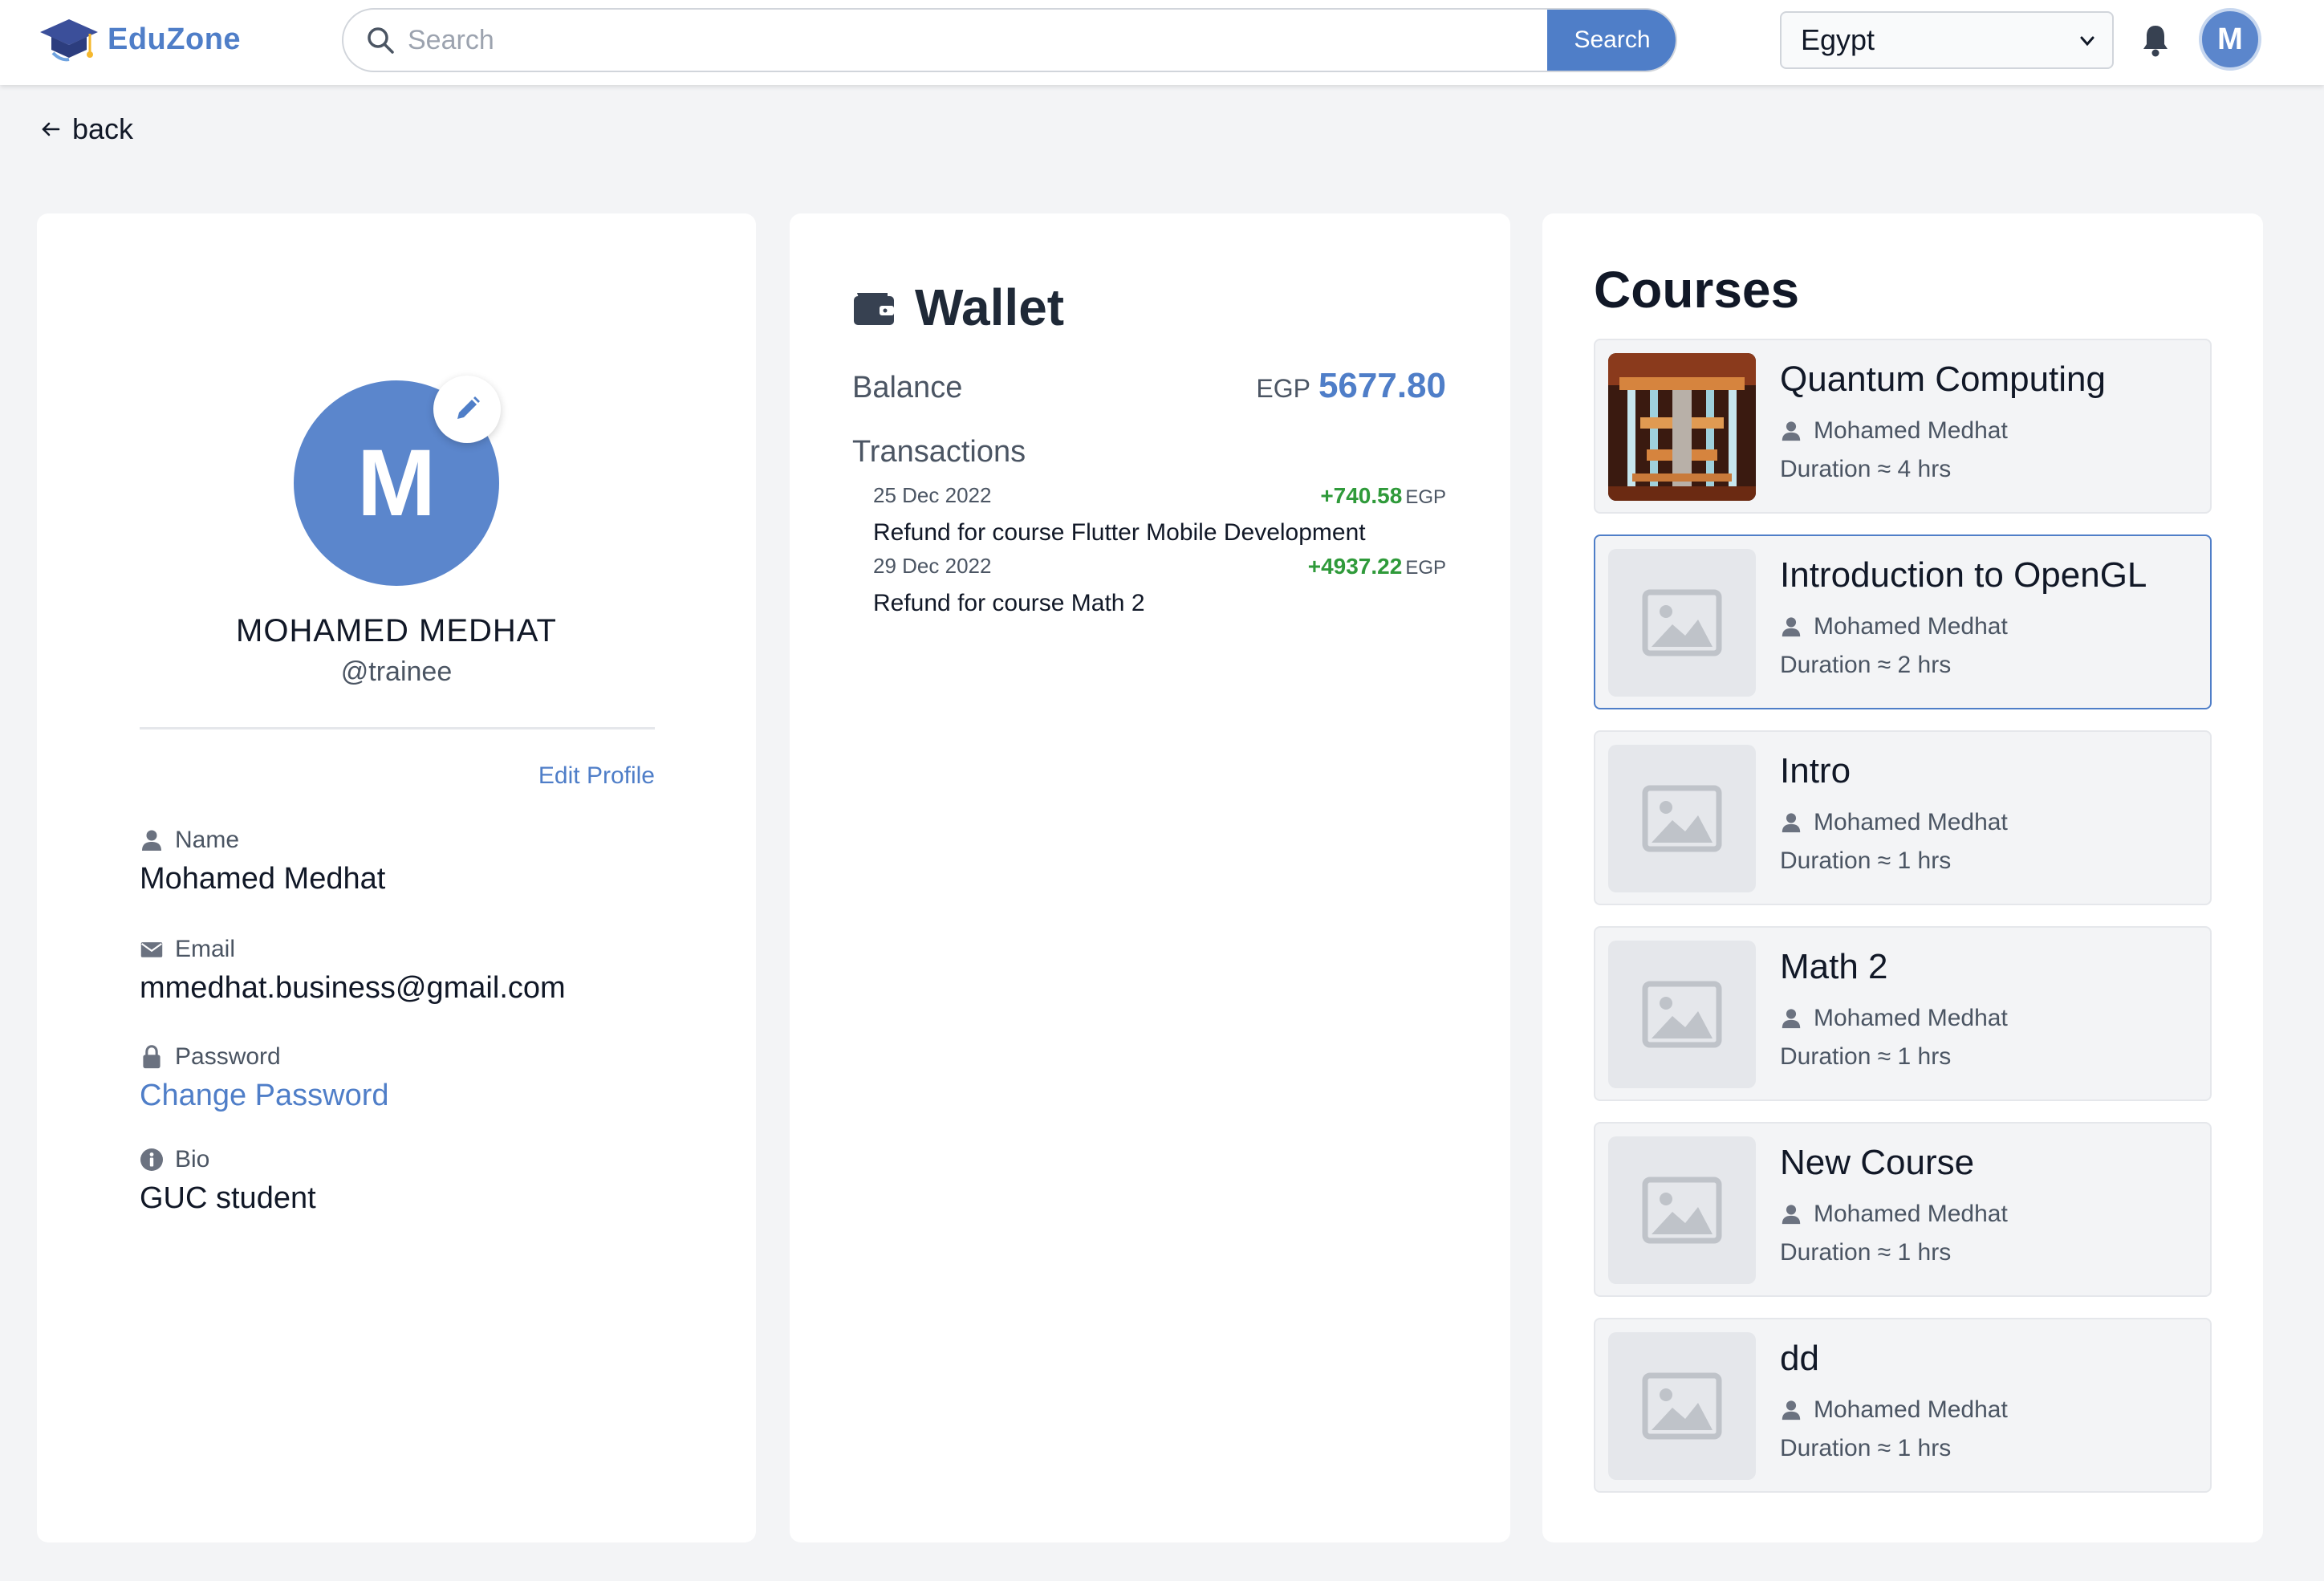 The image size is (2324, 1581). I want to click on email-label: Email, so click(205, 949).